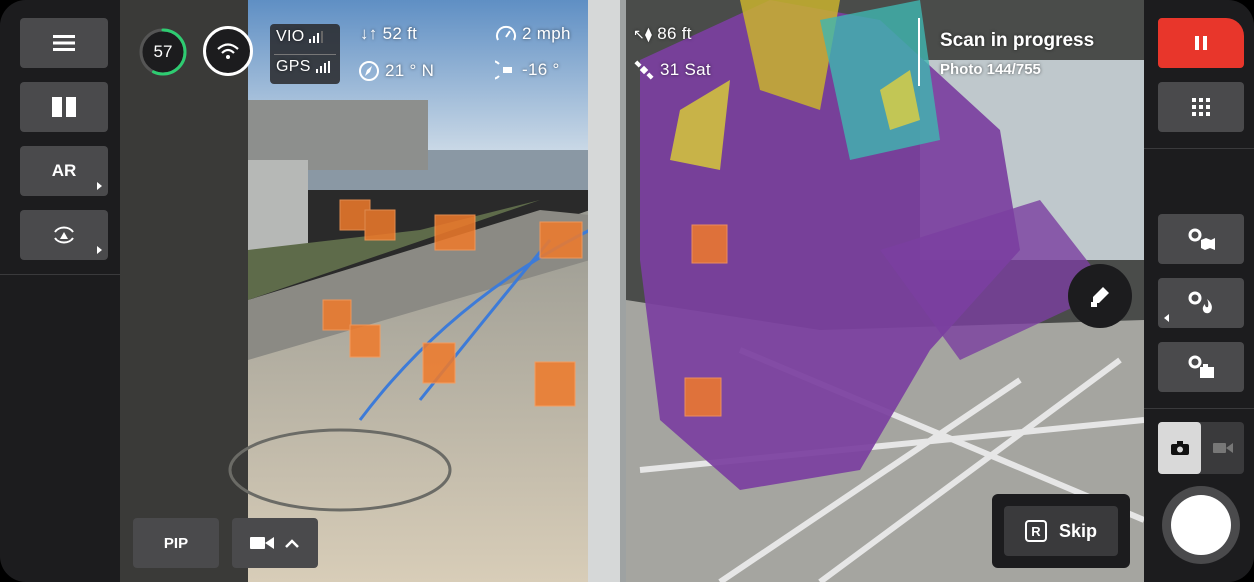 The width and height of the screenshot is (1254, 582). I want to click on obstacle-avoidance-icon, so click(64, 235).